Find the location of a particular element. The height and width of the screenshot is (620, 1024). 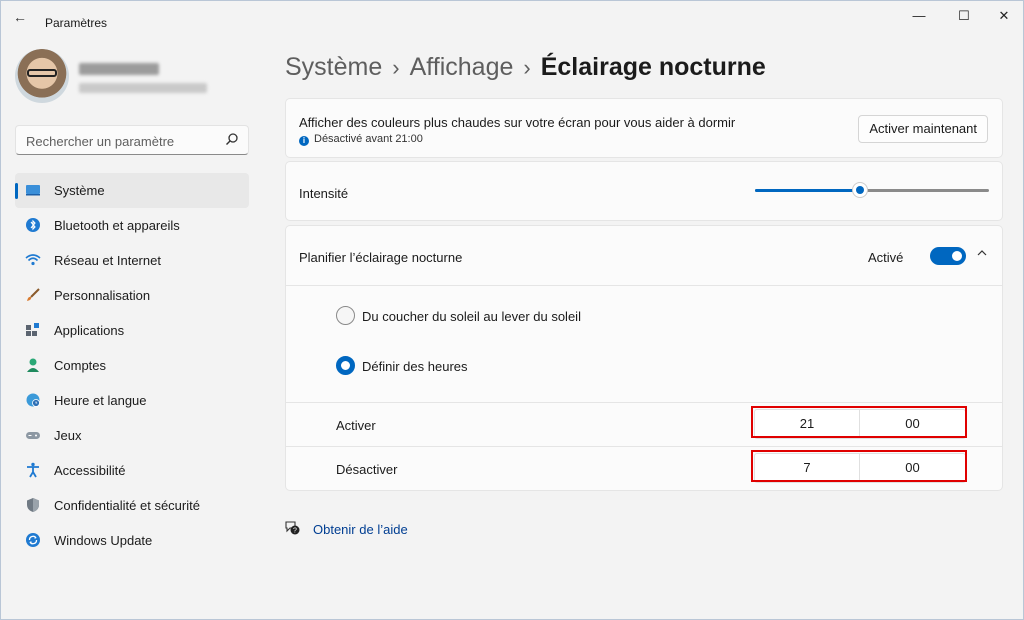

slider-fill is located at coordinates (808, 190).